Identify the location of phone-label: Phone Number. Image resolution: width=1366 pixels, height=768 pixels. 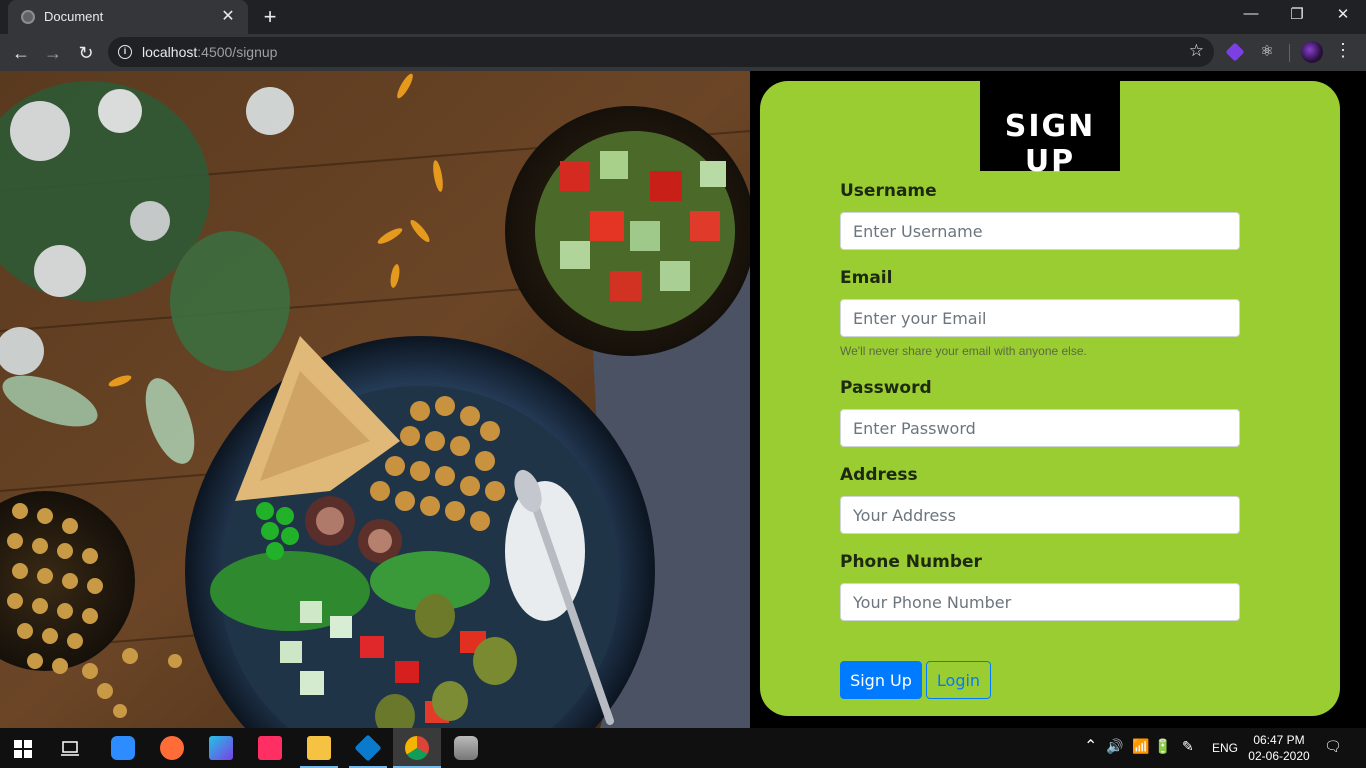
(911, 562).